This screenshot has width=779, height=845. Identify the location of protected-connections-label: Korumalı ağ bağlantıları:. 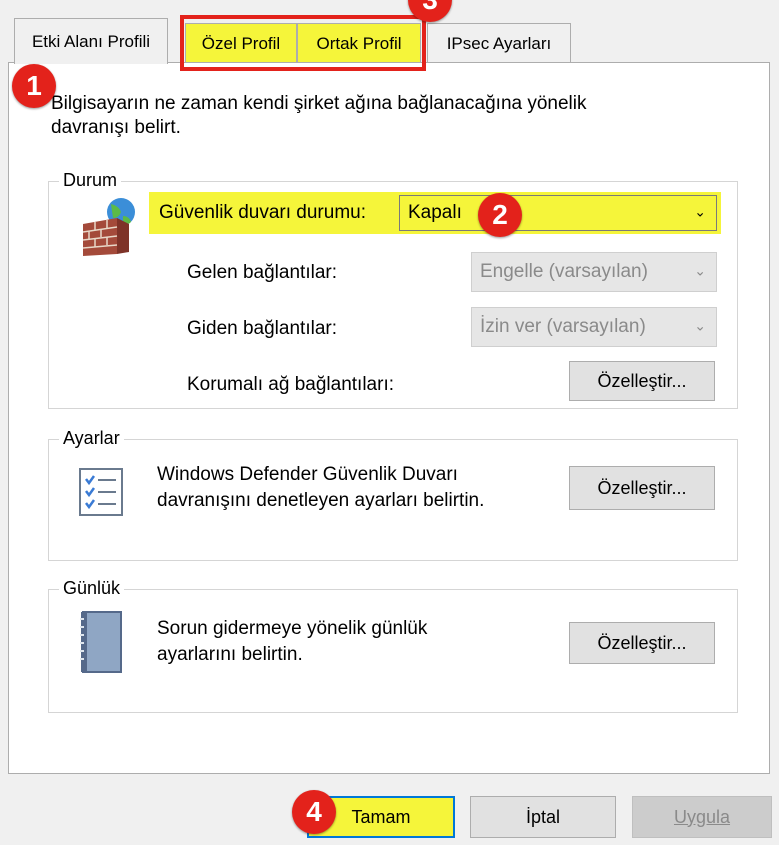
(291, 384).